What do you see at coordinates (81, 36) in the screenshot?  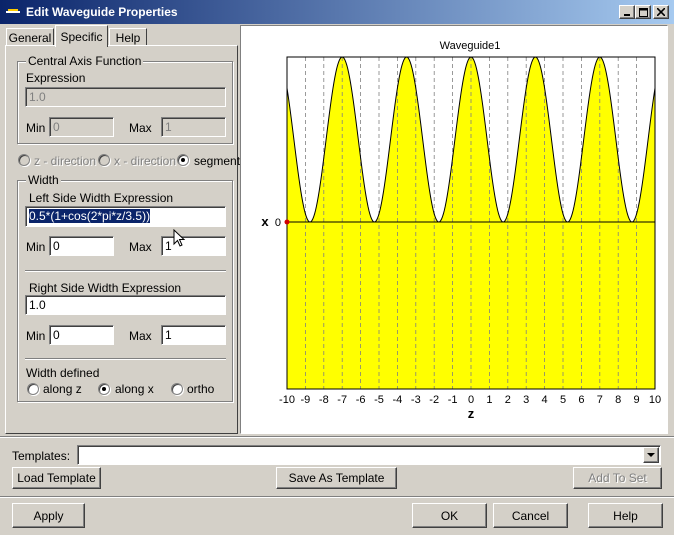 I see `tab-specific: Specific` at bounding box center [81, 36].